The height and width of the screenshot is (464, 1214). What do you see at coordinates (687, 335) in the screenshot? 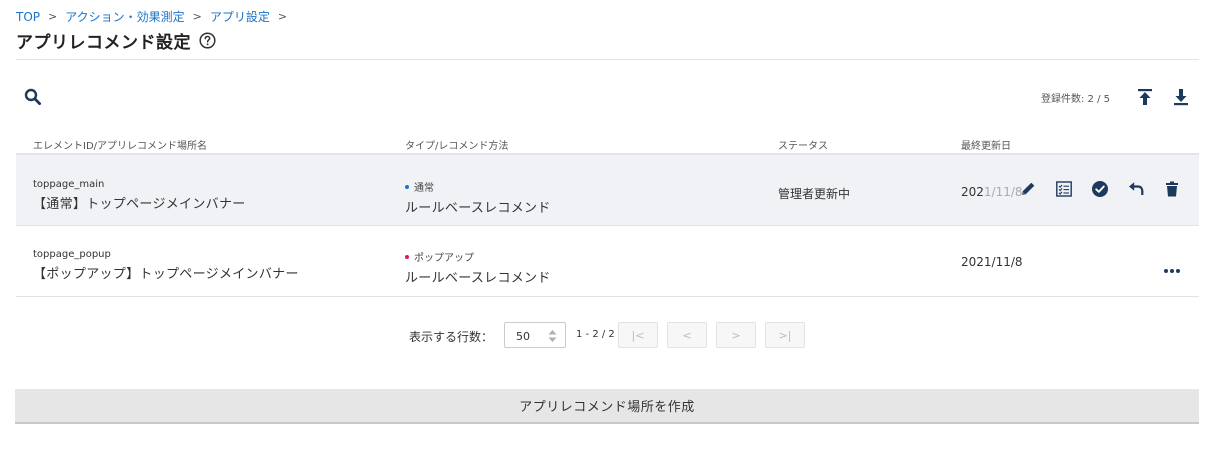
I see `prev-page-button: <` at bounding box center [687, 335].